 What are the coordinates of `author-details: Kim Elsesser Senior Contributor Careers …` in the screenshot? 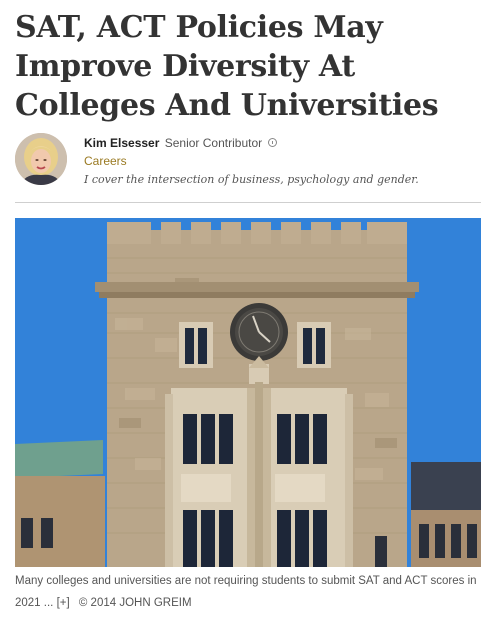 It's located at (284, 161).